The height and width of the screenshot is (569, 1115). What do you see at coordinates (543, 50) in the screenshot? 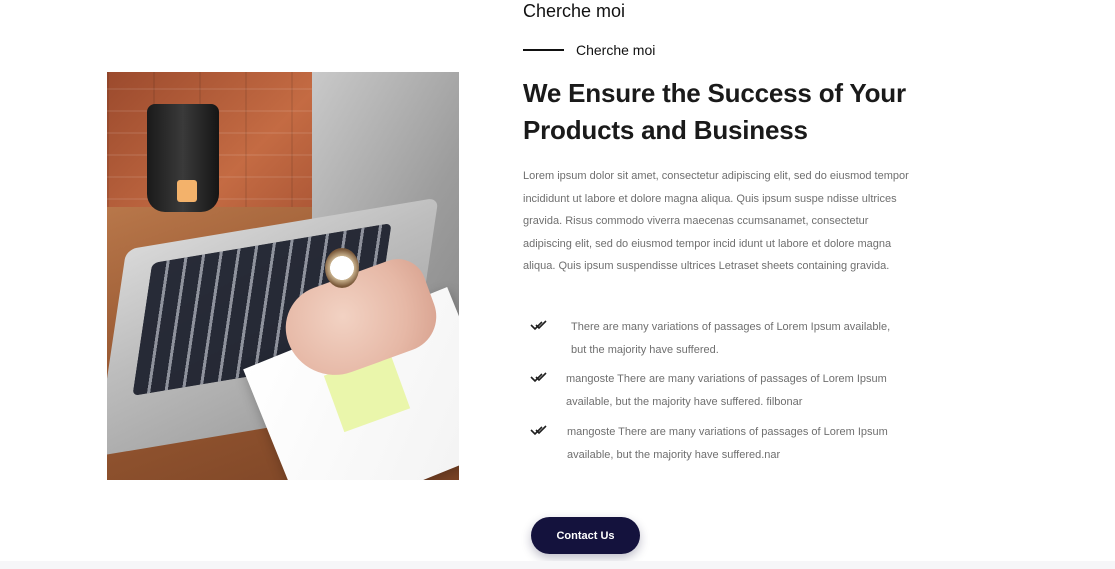
I see `subtitle-divider-line` at bounding box center [543, 50].